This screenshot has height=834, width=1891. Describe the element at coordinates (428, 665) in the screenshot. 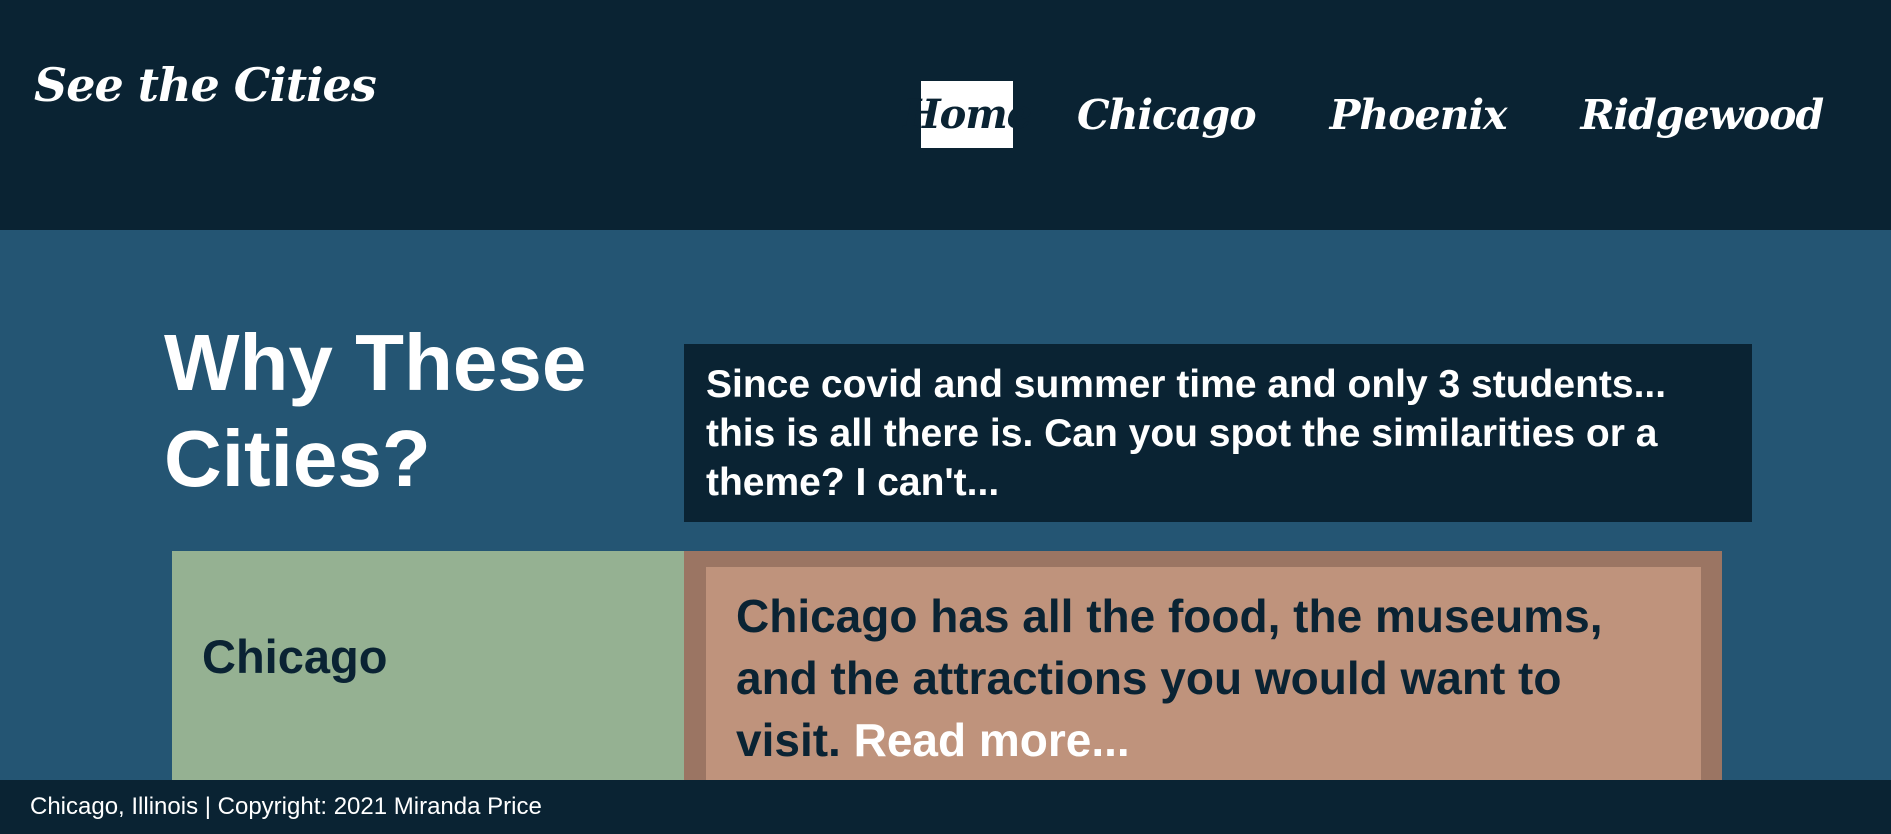

I see `city-name-cell: Chicago` at that location.